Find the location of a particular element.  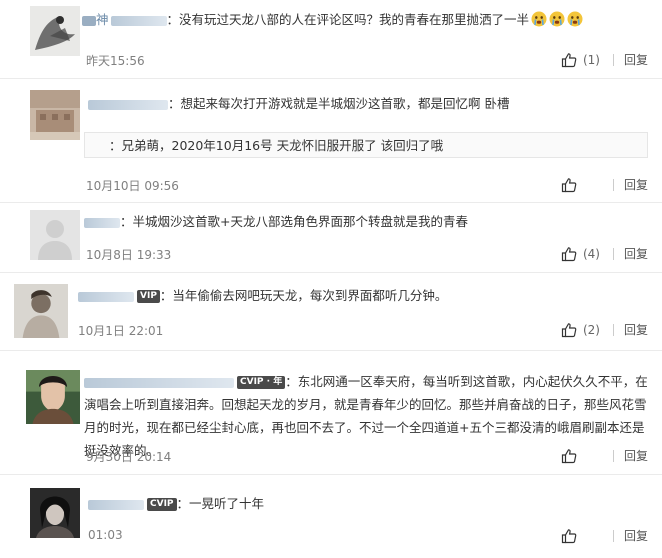

comment-actions: (2) 回复 is located at coordinates (604, 329).